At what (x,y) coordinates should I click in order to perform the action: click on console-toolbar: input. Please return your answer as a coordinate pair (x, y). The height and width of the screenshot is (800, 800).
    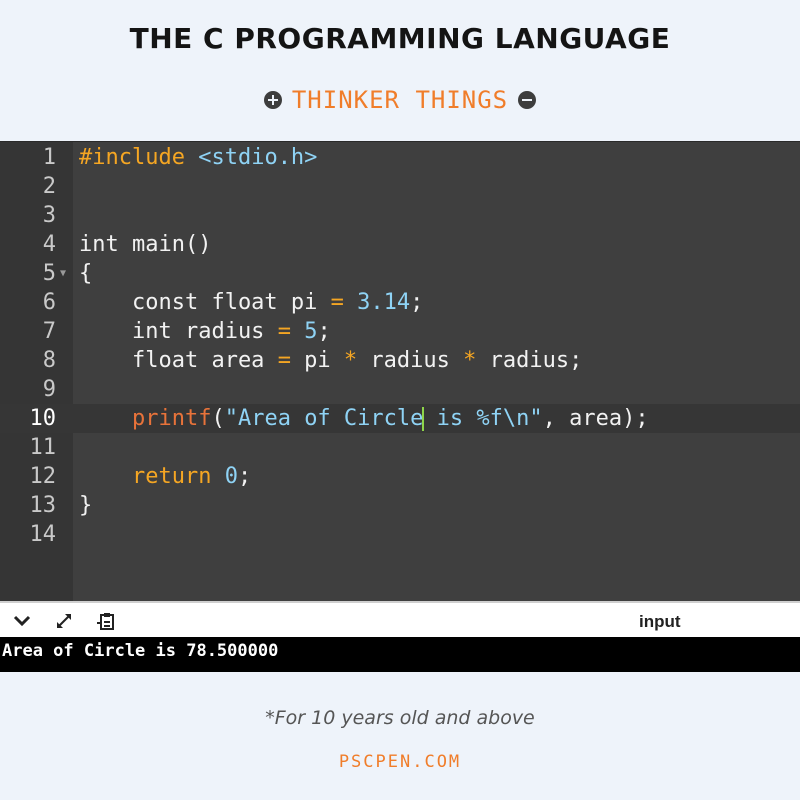
    Looking at the image, I should click on (400, 620).